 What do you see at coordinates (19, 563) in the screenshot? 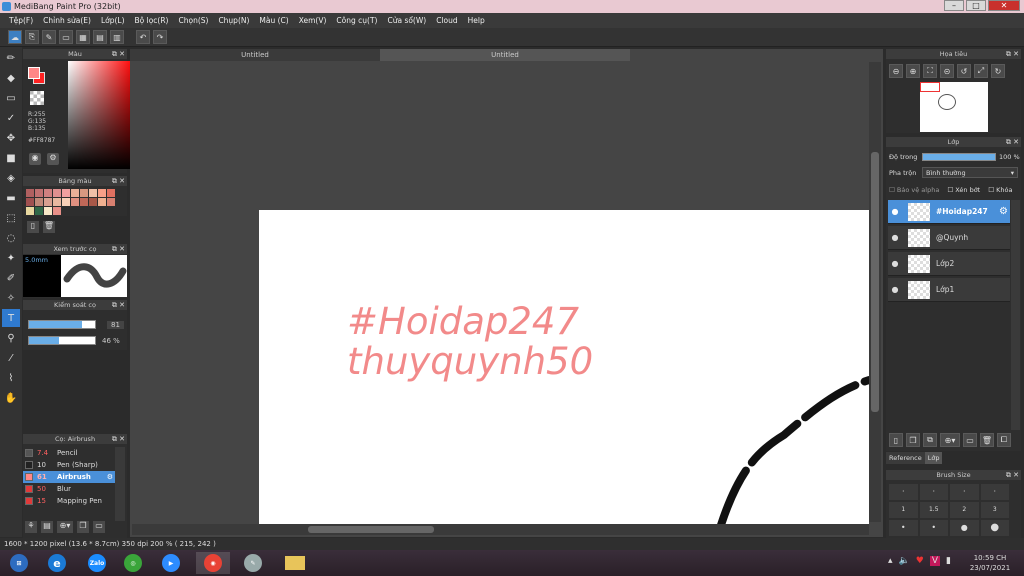
I see `start-button: ⊞` at bounding box center [19, 563].